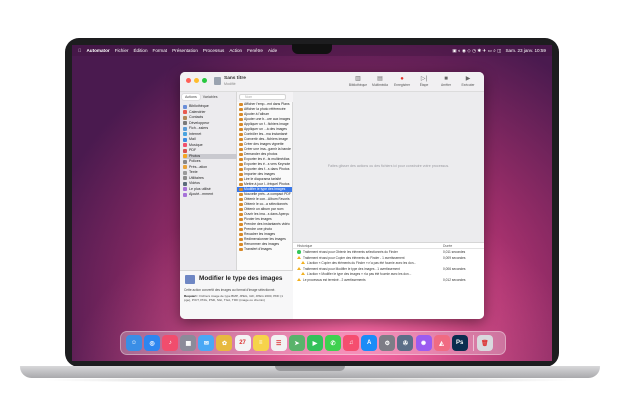 The width and height of the screenshot is (620, 403). What do you see at coordinates (97, 50) in the screenshot?
I see `menu-app-name: Automator` at bounding box center [97, 50].